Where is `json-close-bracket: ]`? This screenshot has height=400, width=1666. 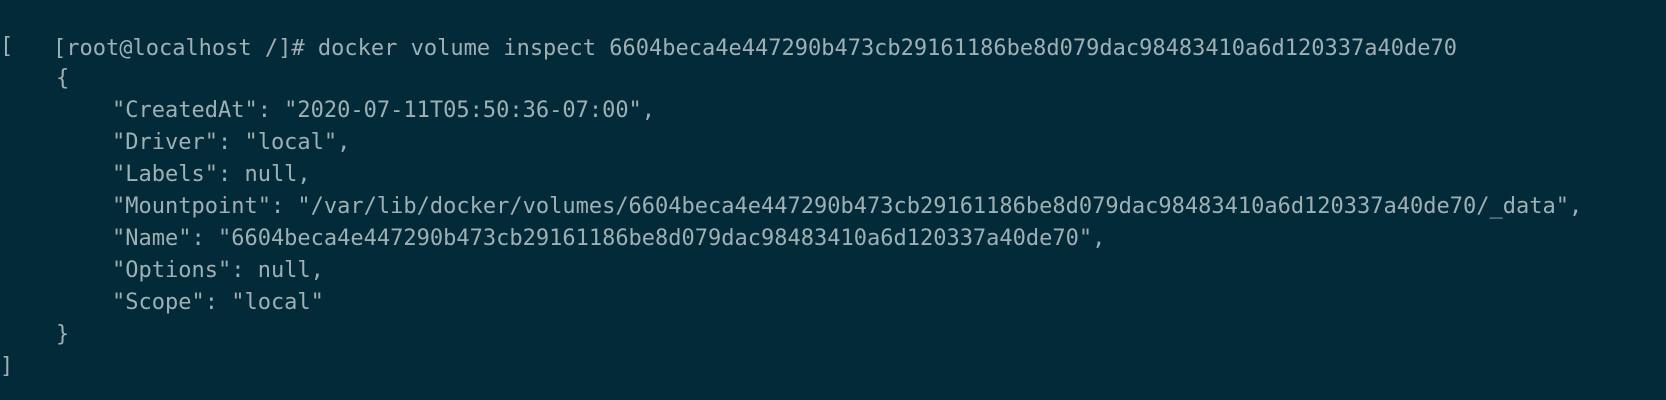
json-close-bracket: ] is located at coordinates (7, 366).